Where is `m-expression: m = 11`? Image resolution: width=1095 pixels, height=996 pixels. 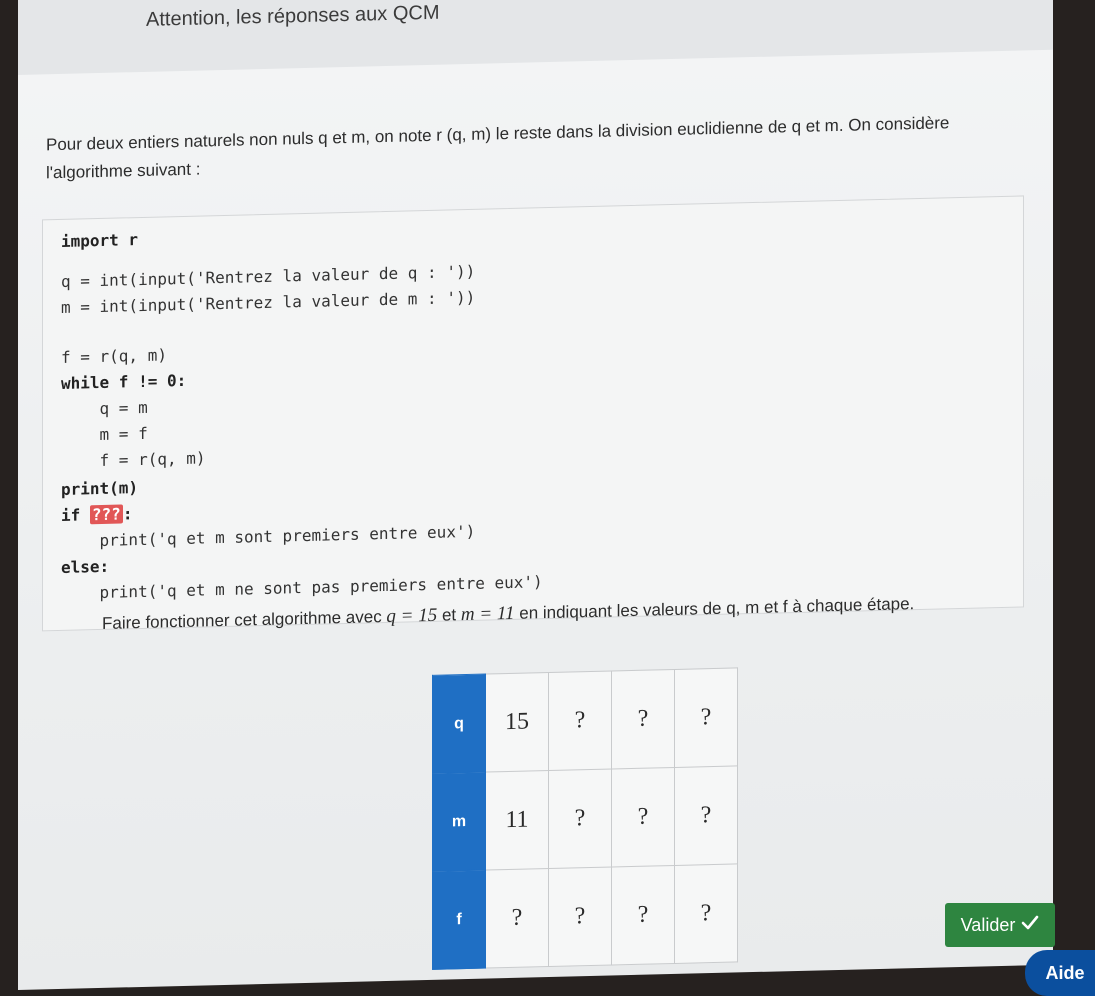
m-expression: m = 11 is located at coordinates (487, 614).